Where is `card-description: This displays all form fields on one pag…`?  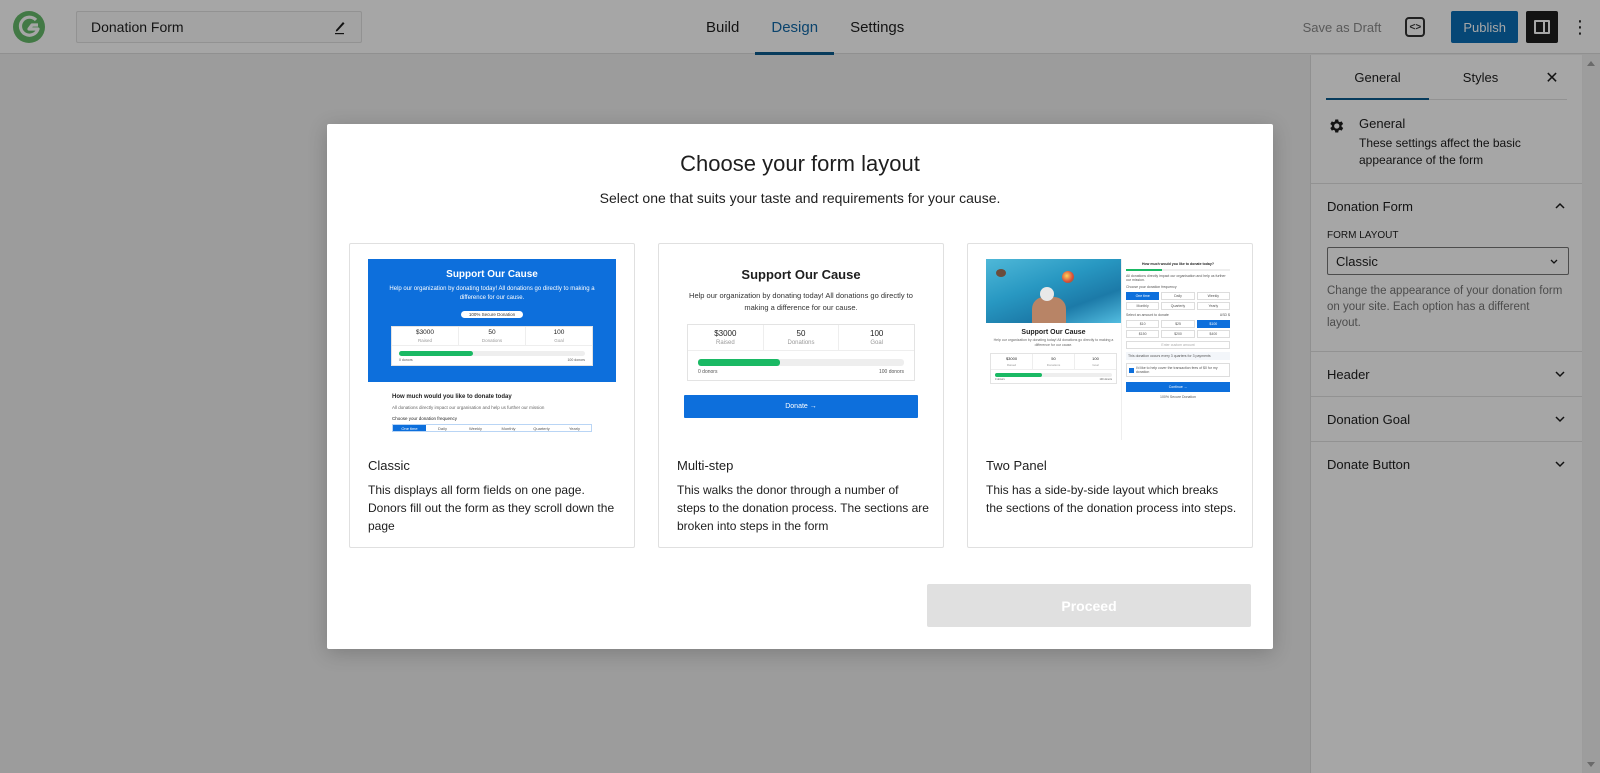
card-description: This displays all form fields on one pag… is located at coordinates (491, 508).